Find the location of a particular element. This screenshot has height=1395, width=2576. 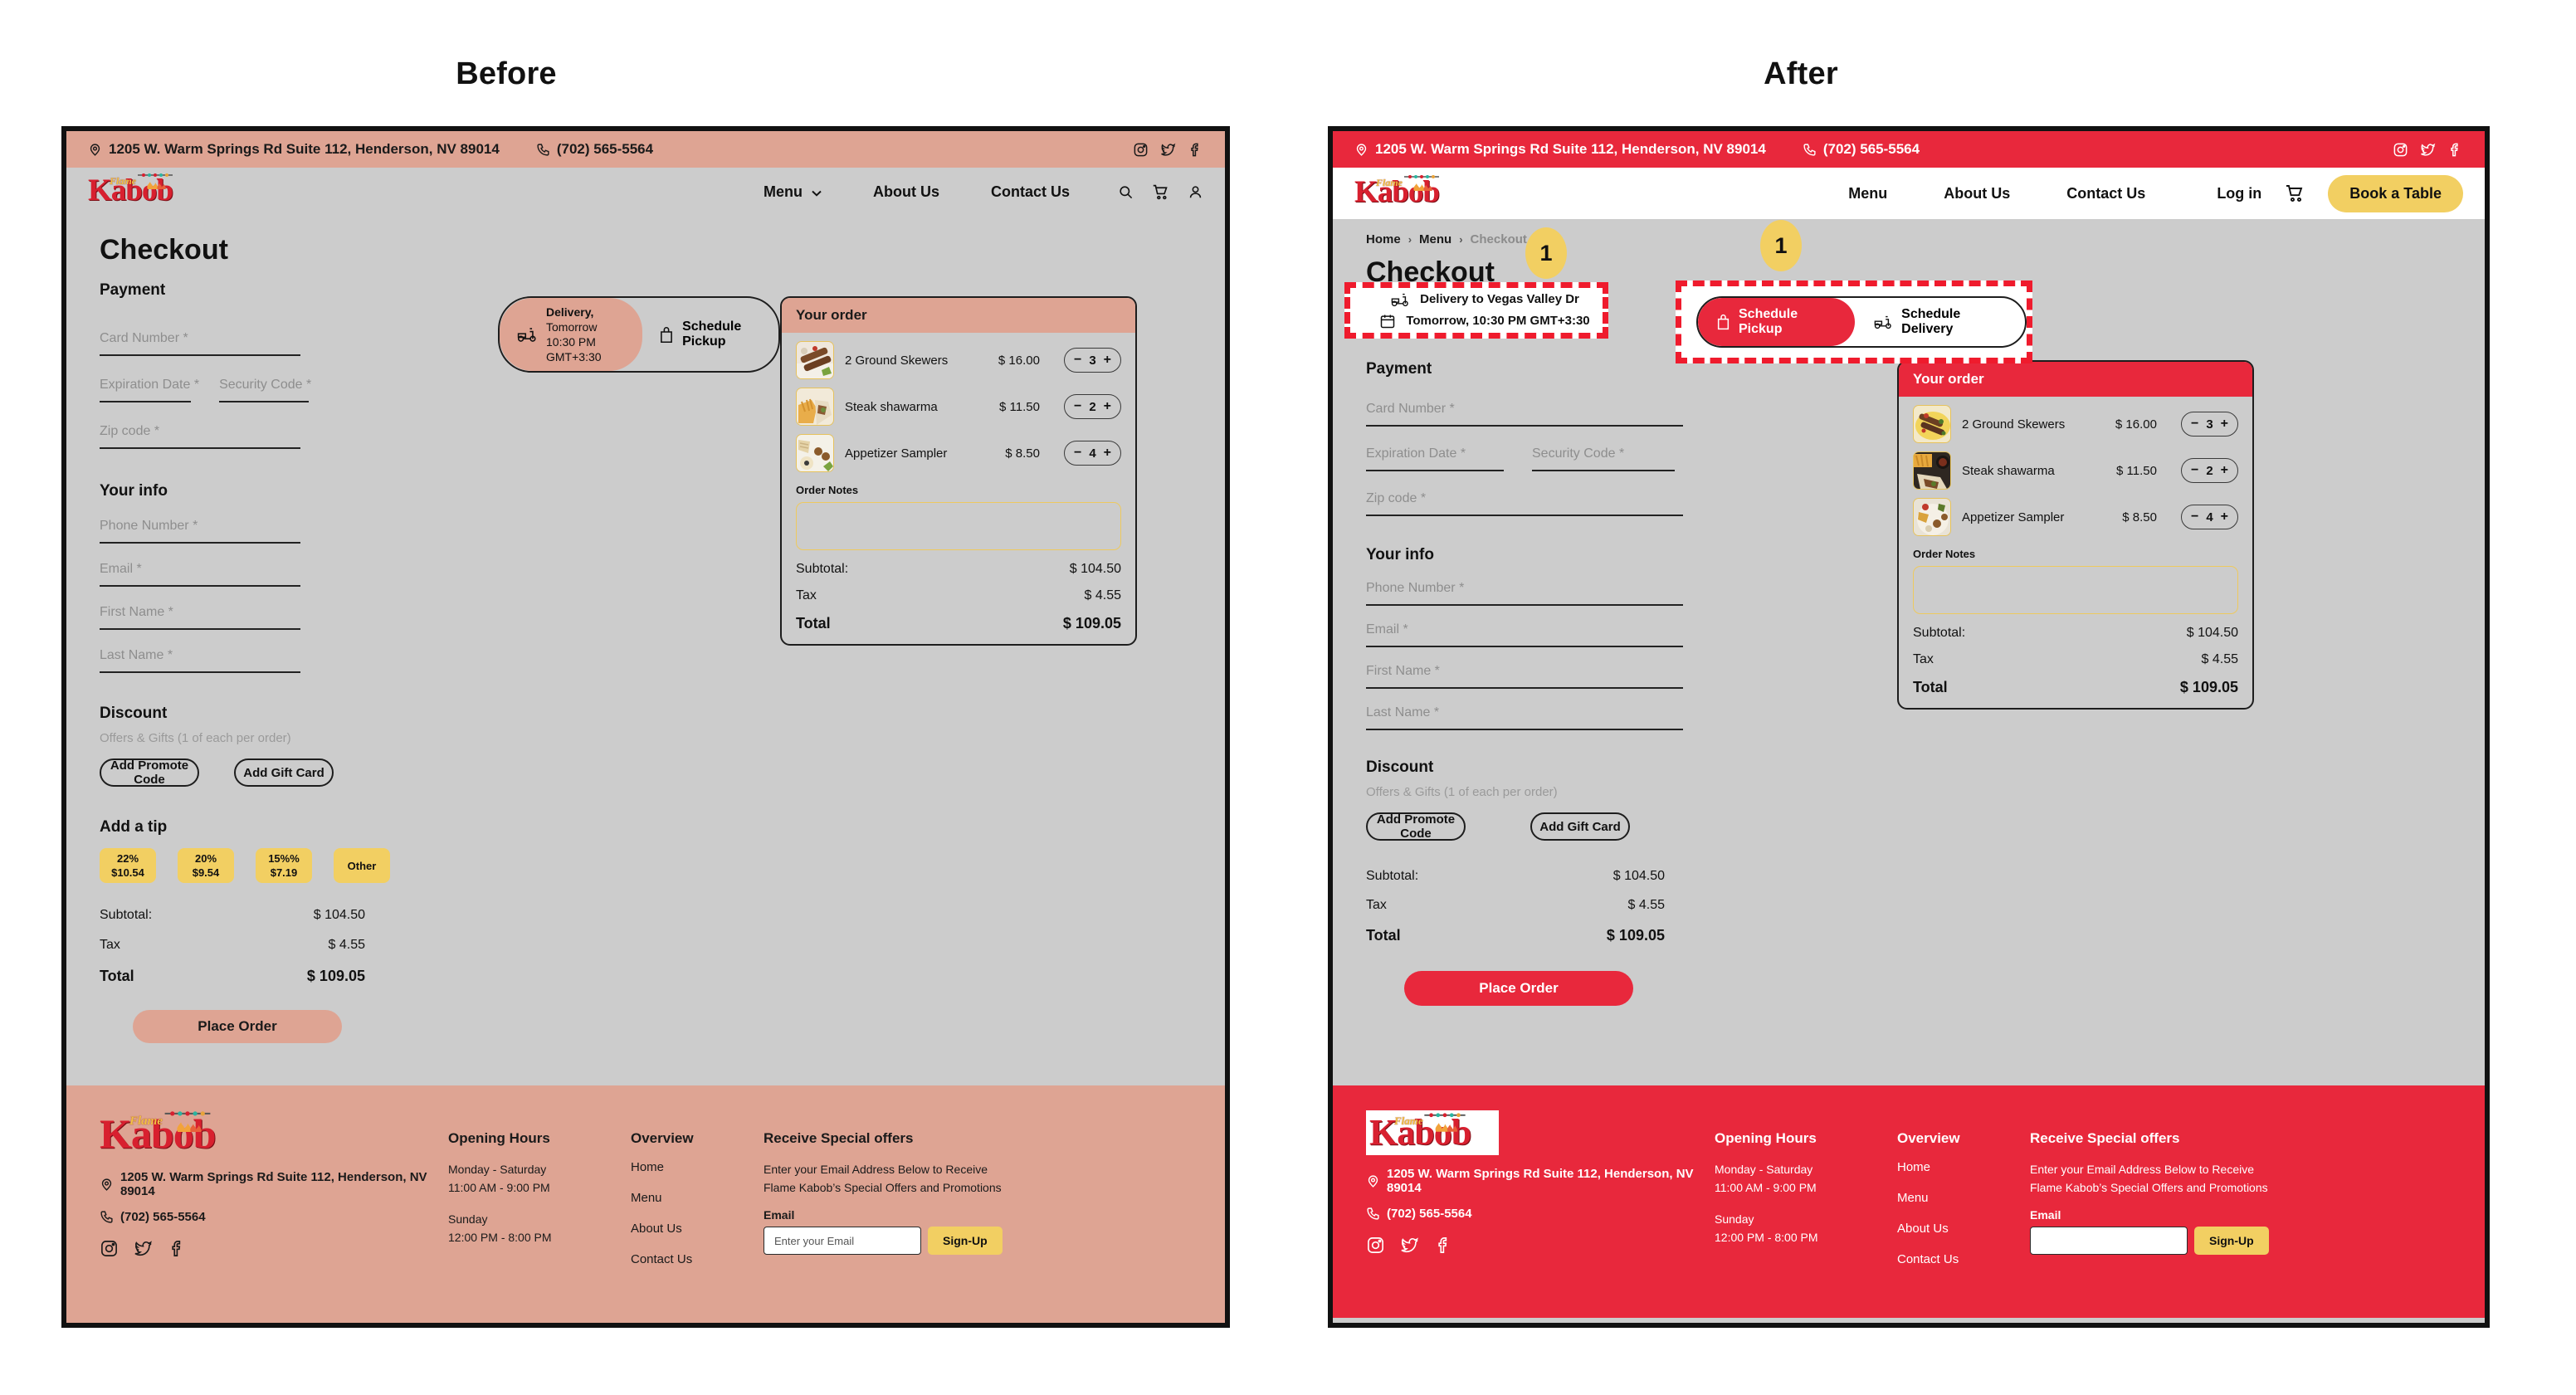

newsletter-email-input: Enter your Email is located at coordinates (843, 1241).